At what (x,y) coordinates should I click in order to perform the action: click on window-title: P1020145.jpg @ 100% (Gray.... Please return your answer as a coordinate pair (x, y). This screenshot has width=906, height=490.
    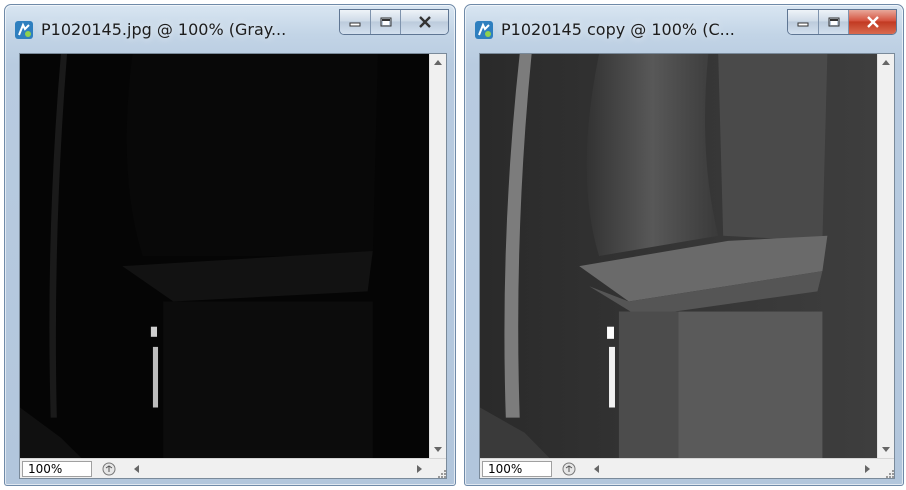
    Looking at the image, I should click on (164, 29).